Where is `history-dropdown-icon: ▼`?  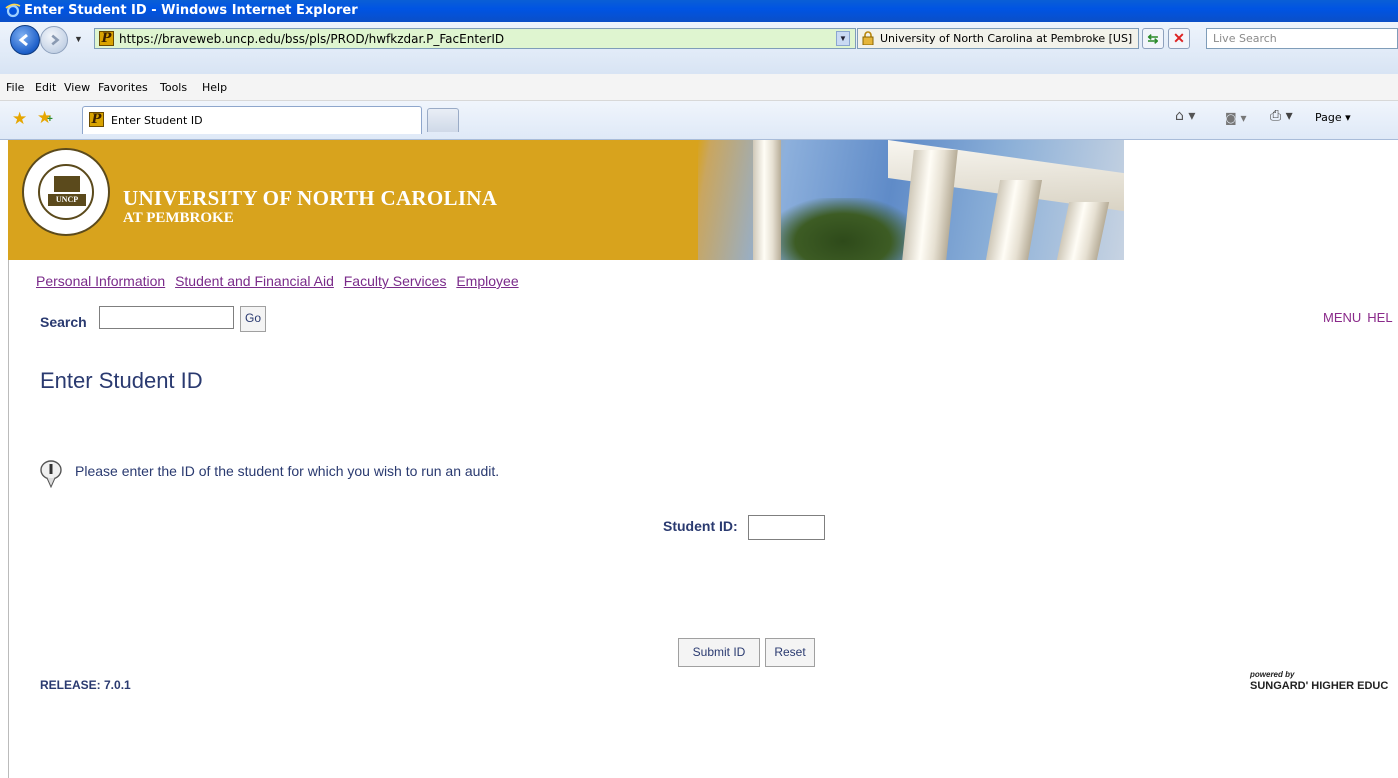 history-dropdown-icon: ▼ is located at coordinates (78, 39).